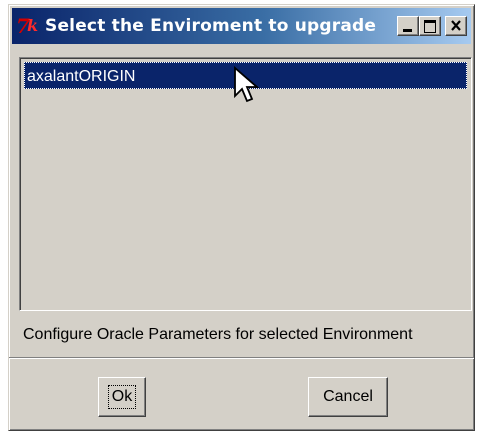 The height and width of the screenshot is (431, 479). Describe the element at coordinates (247, 84) in the screenshot. I see `mouse-cursor-icon` at that location.